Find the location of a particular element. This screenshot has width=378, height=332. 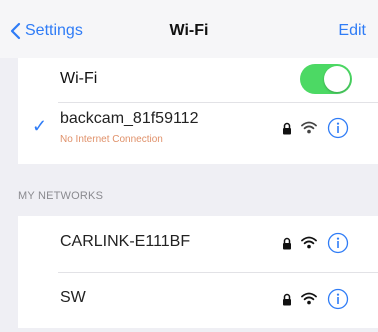

toggle-knob is located at coordinates (337, 79).